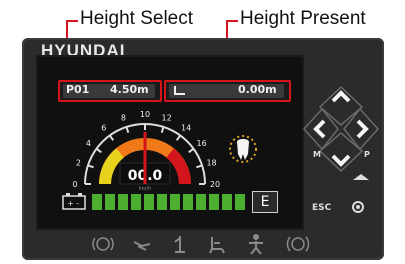 The height and width of the screenshot is (264, 405). Describe the element at coordinates (179, 90) in the screenshot. I see `height-icon` at that location.